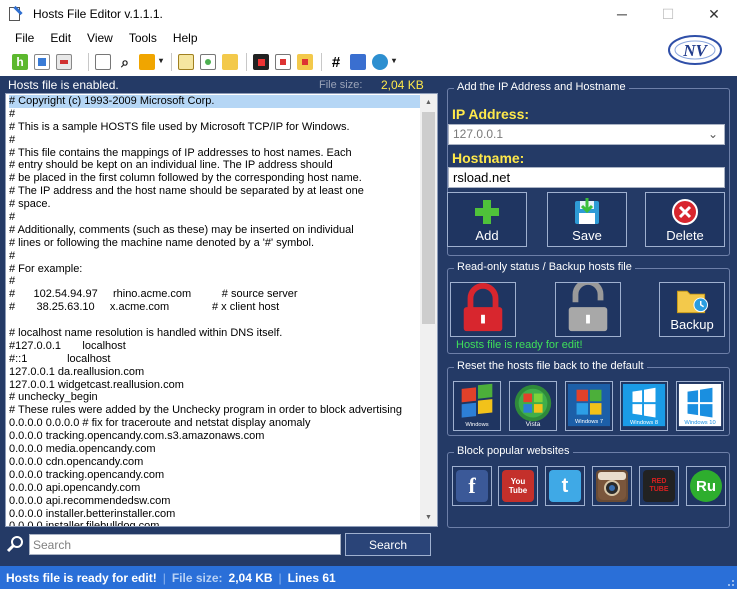 This screenshot has width=737, height=589. Describe the element at coordinates (368, 38) in the screenshot. I see `menu-bar: File Edit View Tools Help` at that location.